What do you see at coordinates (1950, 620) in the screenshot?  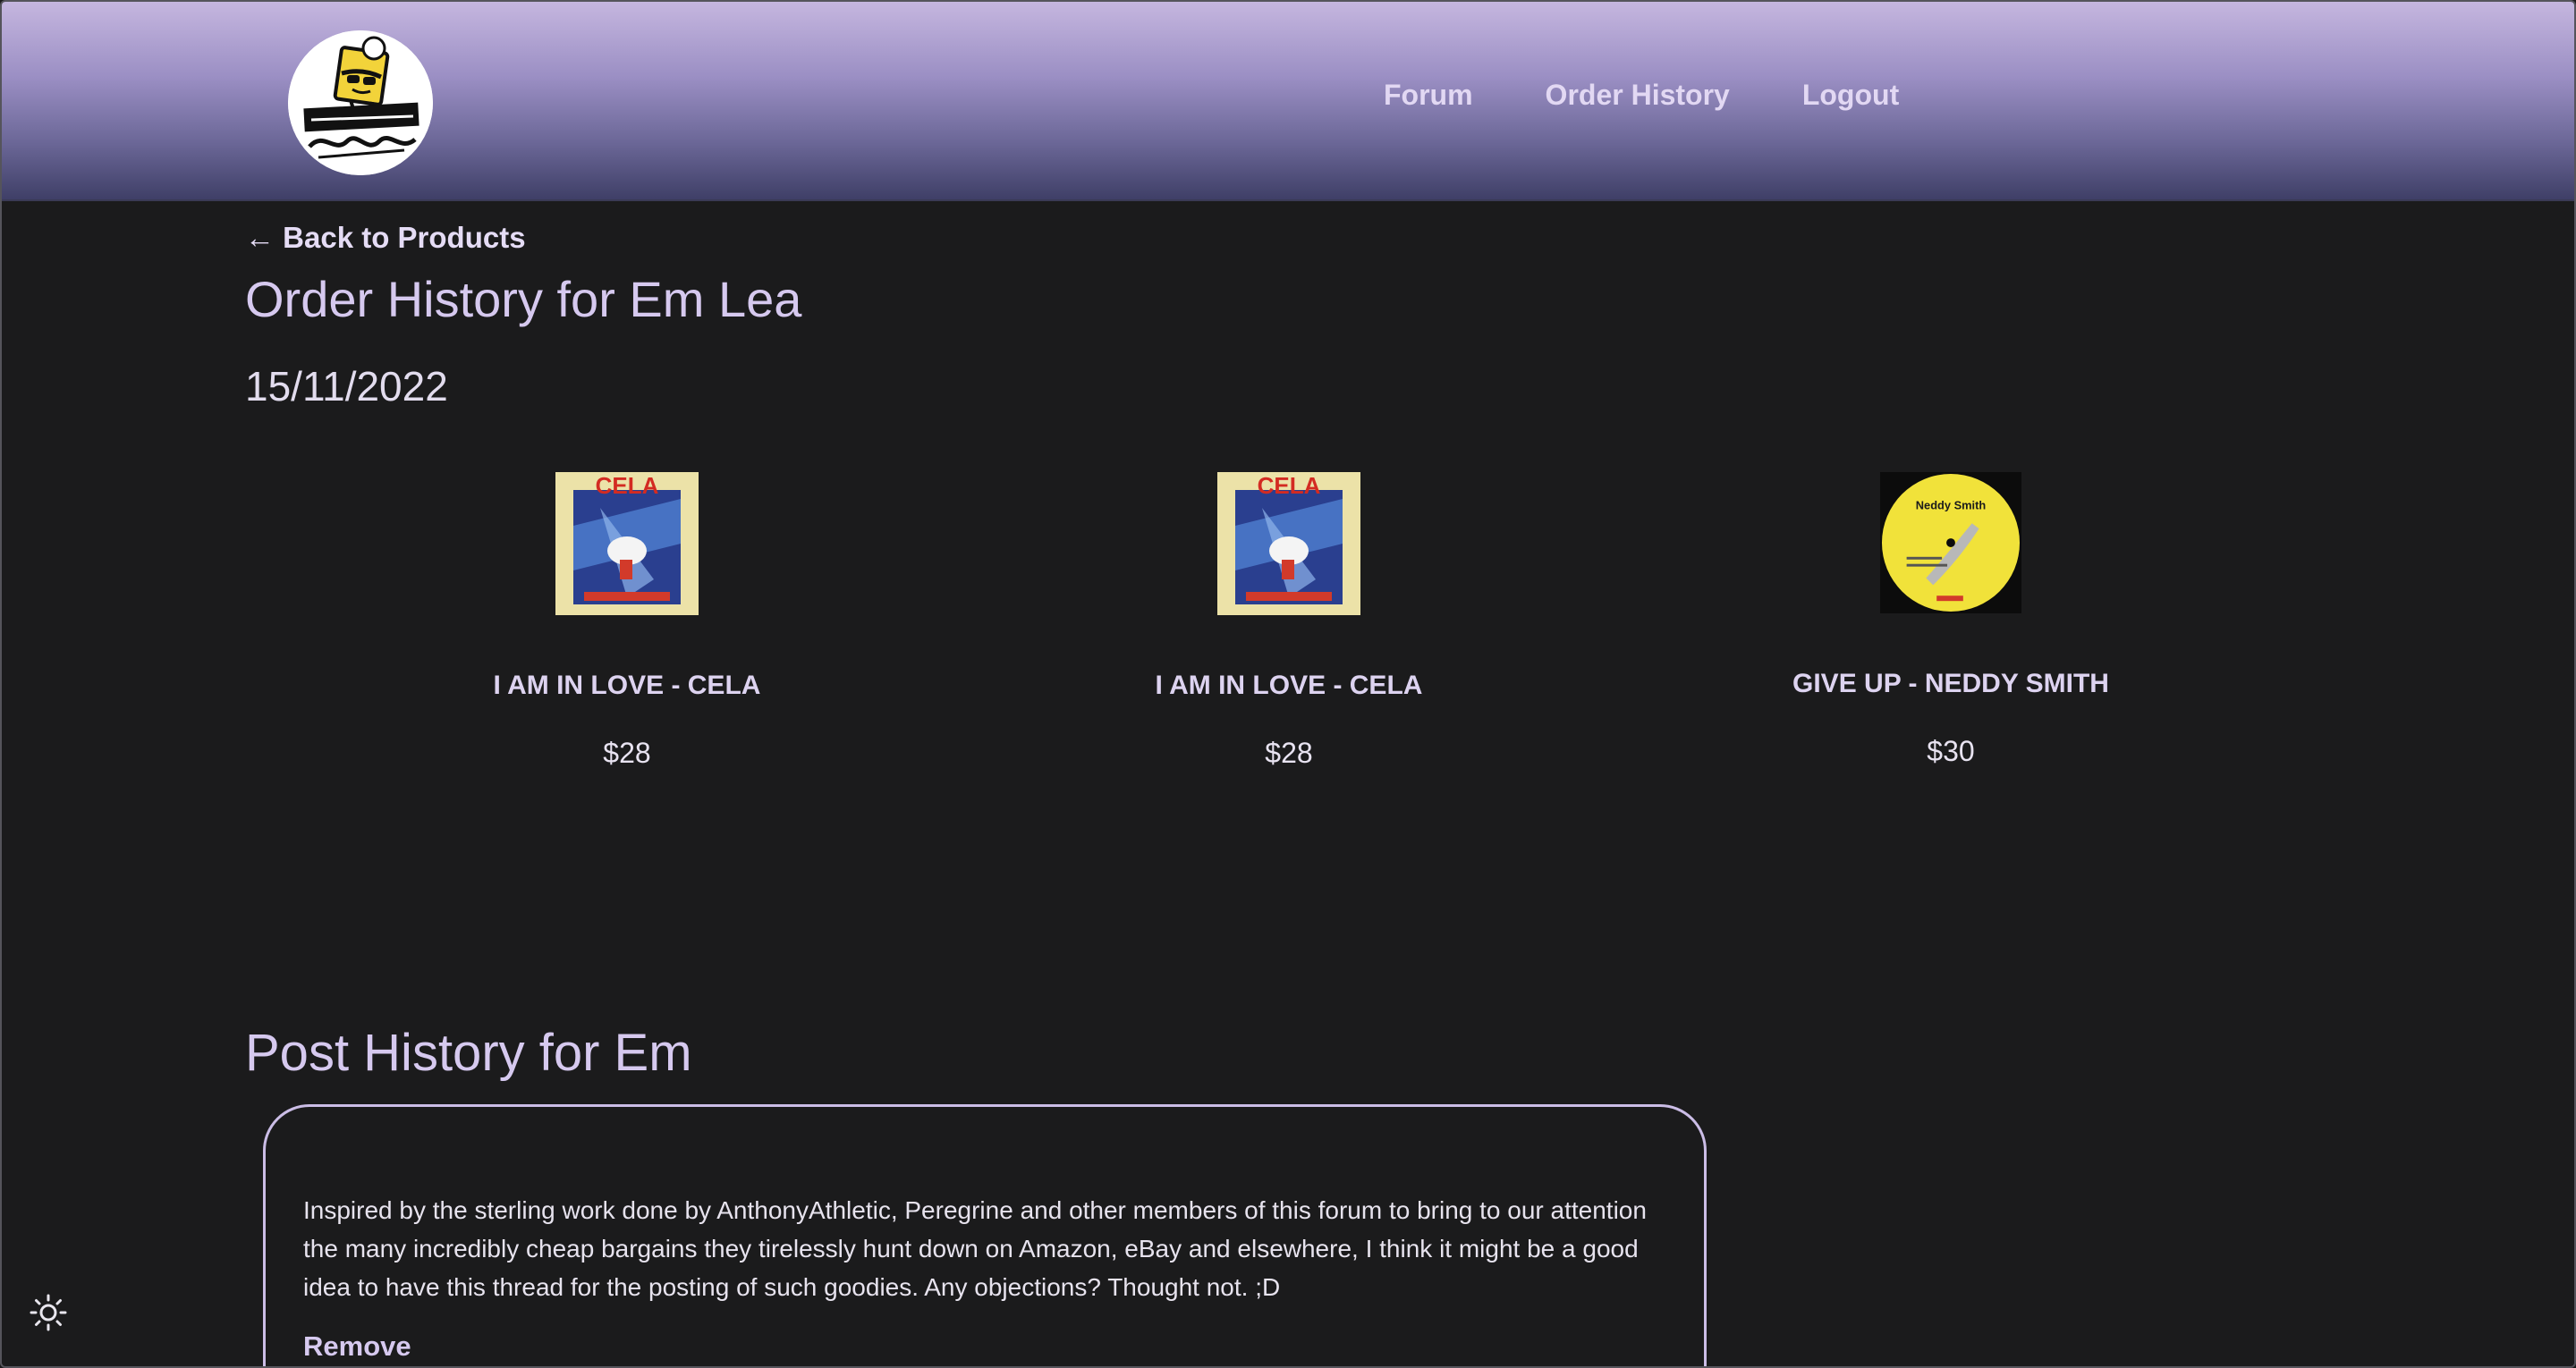 I see `order-item: Neddy Smith GIVE UP - NEDDY SMITH $30` at bounding box center [1950, 620].